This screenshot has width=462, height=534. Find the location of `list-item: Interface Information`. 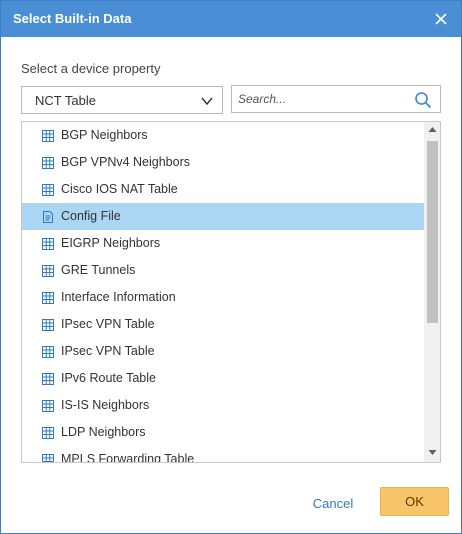

list-item: Interface Information is located at coordinates (223, 297).